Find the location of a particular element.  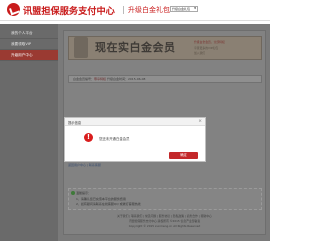

platinum-badge-icon is located at coordinates (81, 47).